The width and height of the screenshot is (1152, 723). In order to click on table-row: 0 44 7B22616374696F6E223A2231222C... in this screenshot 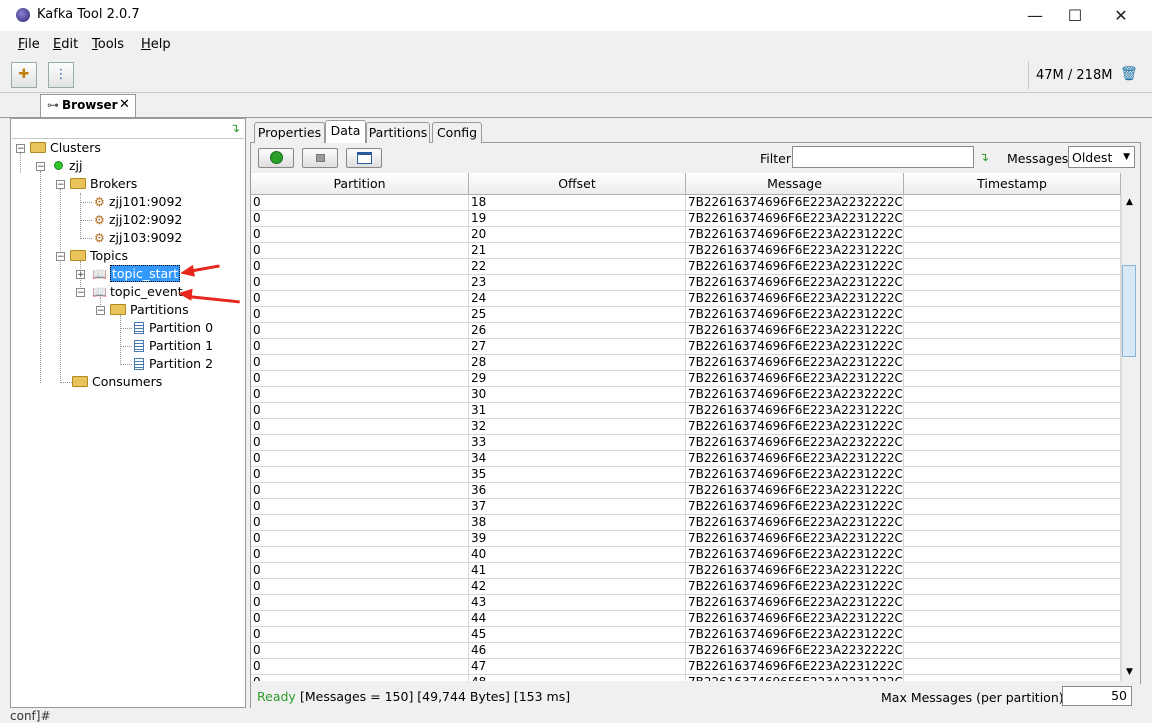, I will do `click(686, 619)`.